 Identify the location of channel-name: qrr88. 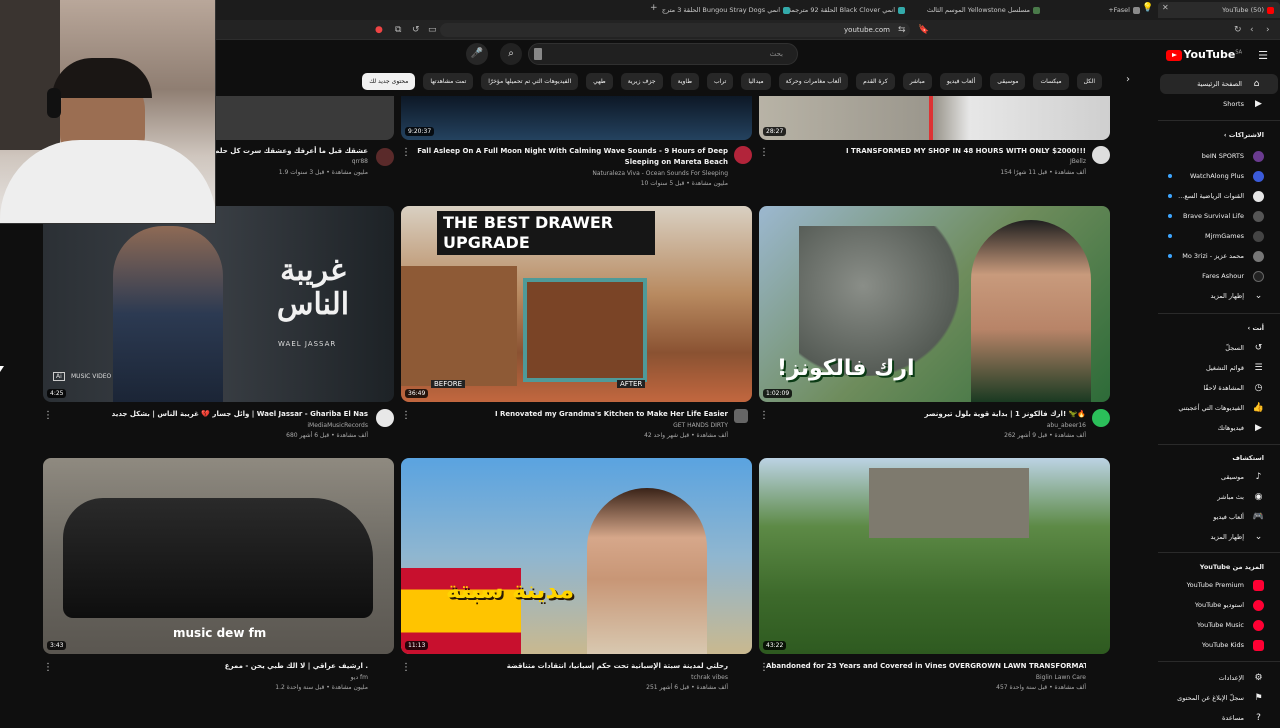
(360, 161).